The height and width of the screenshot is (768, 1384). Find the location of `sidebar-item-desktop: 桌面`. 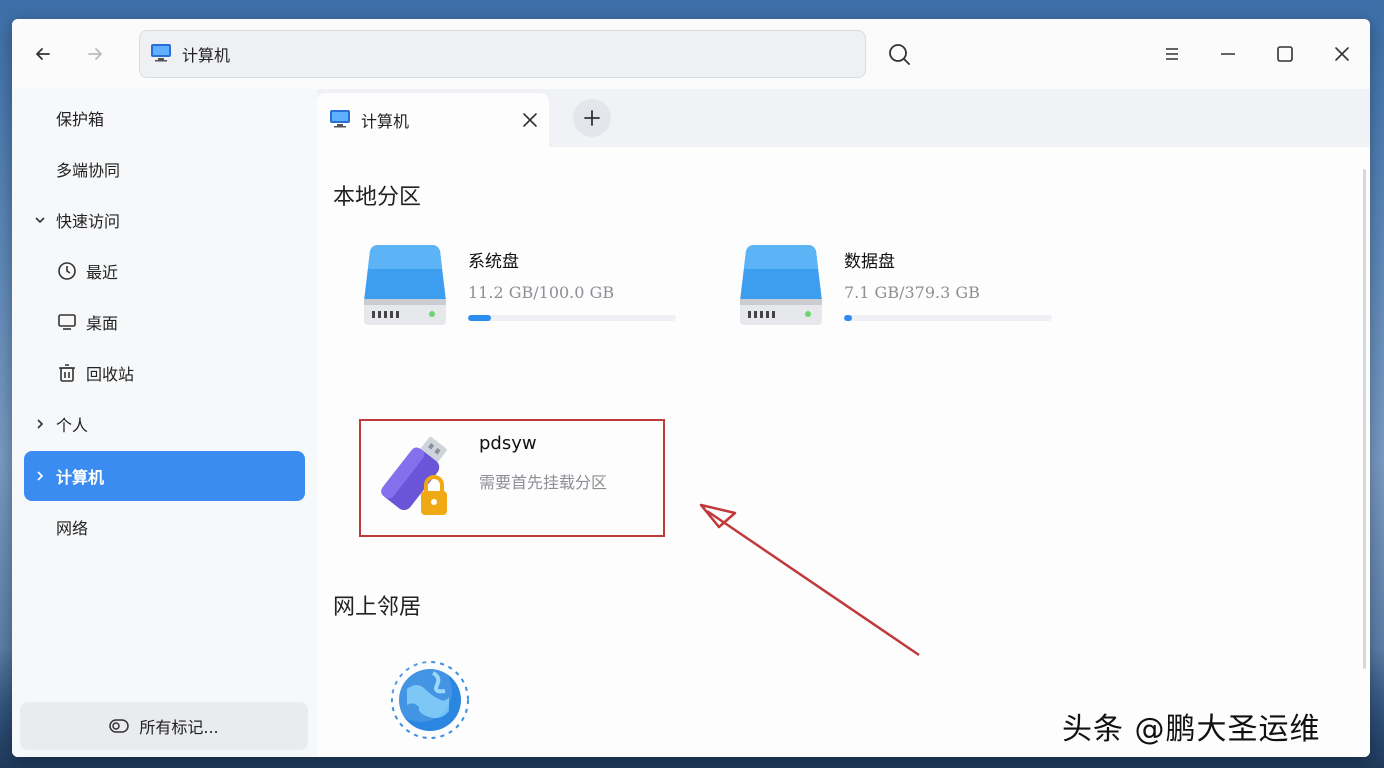

sidebar-item-desktop: 桌面 is located at coordinates (164, 322).